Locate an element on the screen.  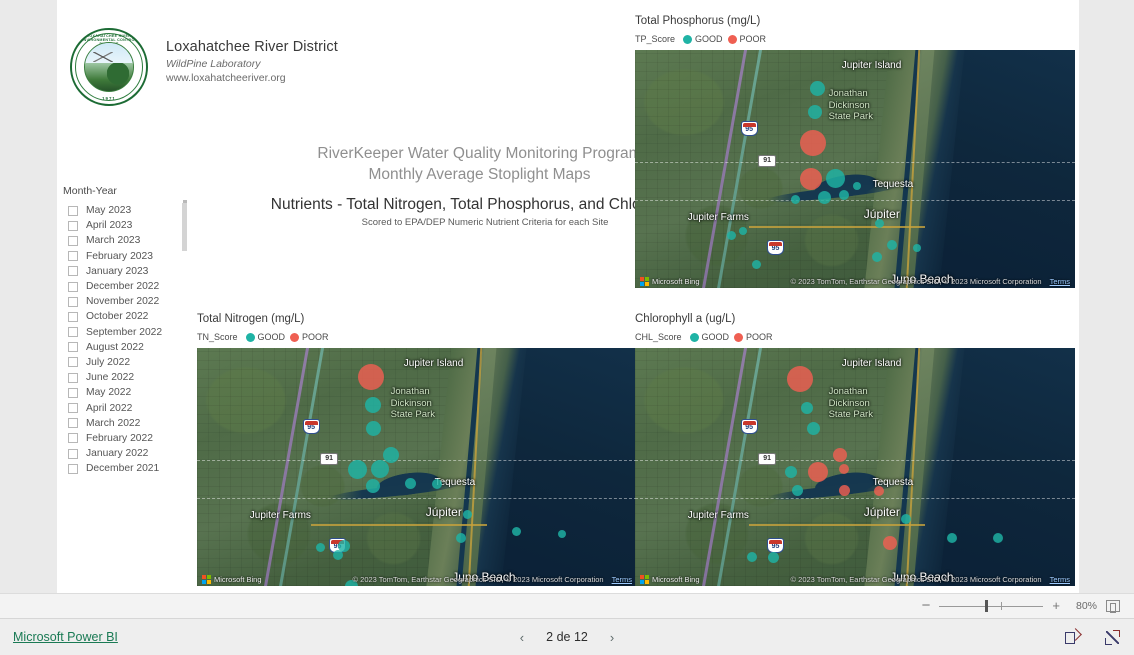
slicer-item-label: December 2021 is located at coordinates (123, 469).